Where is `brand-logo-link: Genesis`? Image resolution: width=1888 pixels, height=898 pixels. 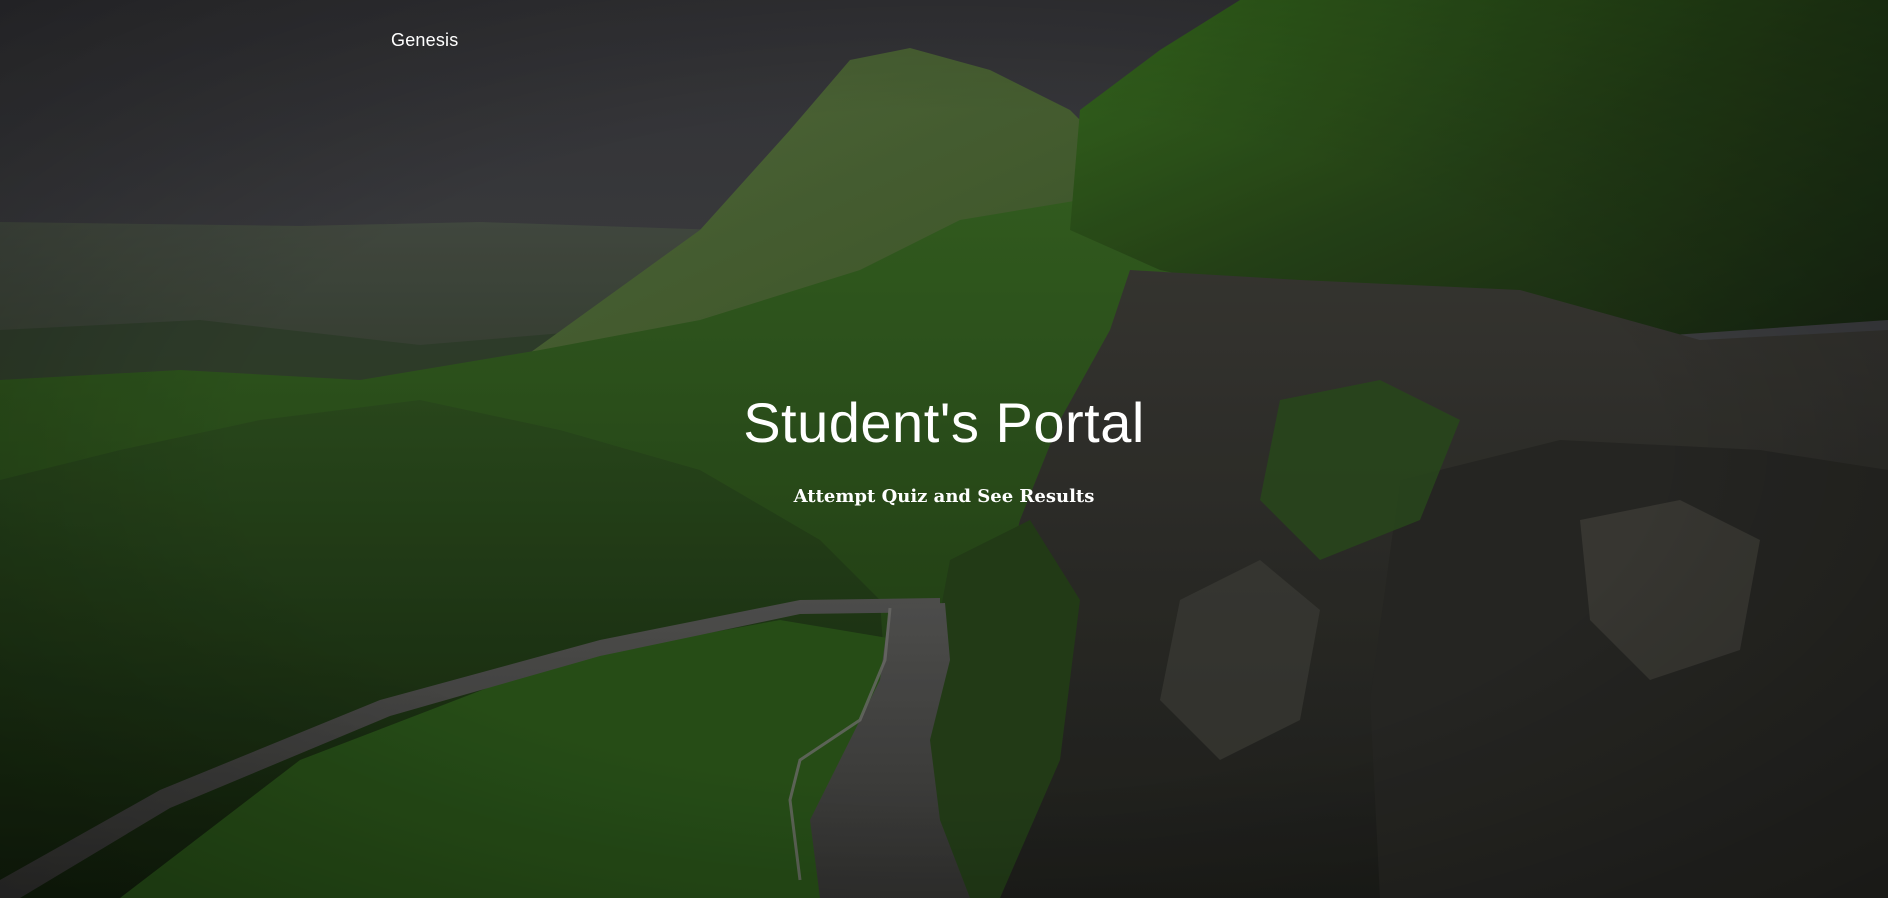 brand-logo-link: Genesis is located at coordinates (424, 40).